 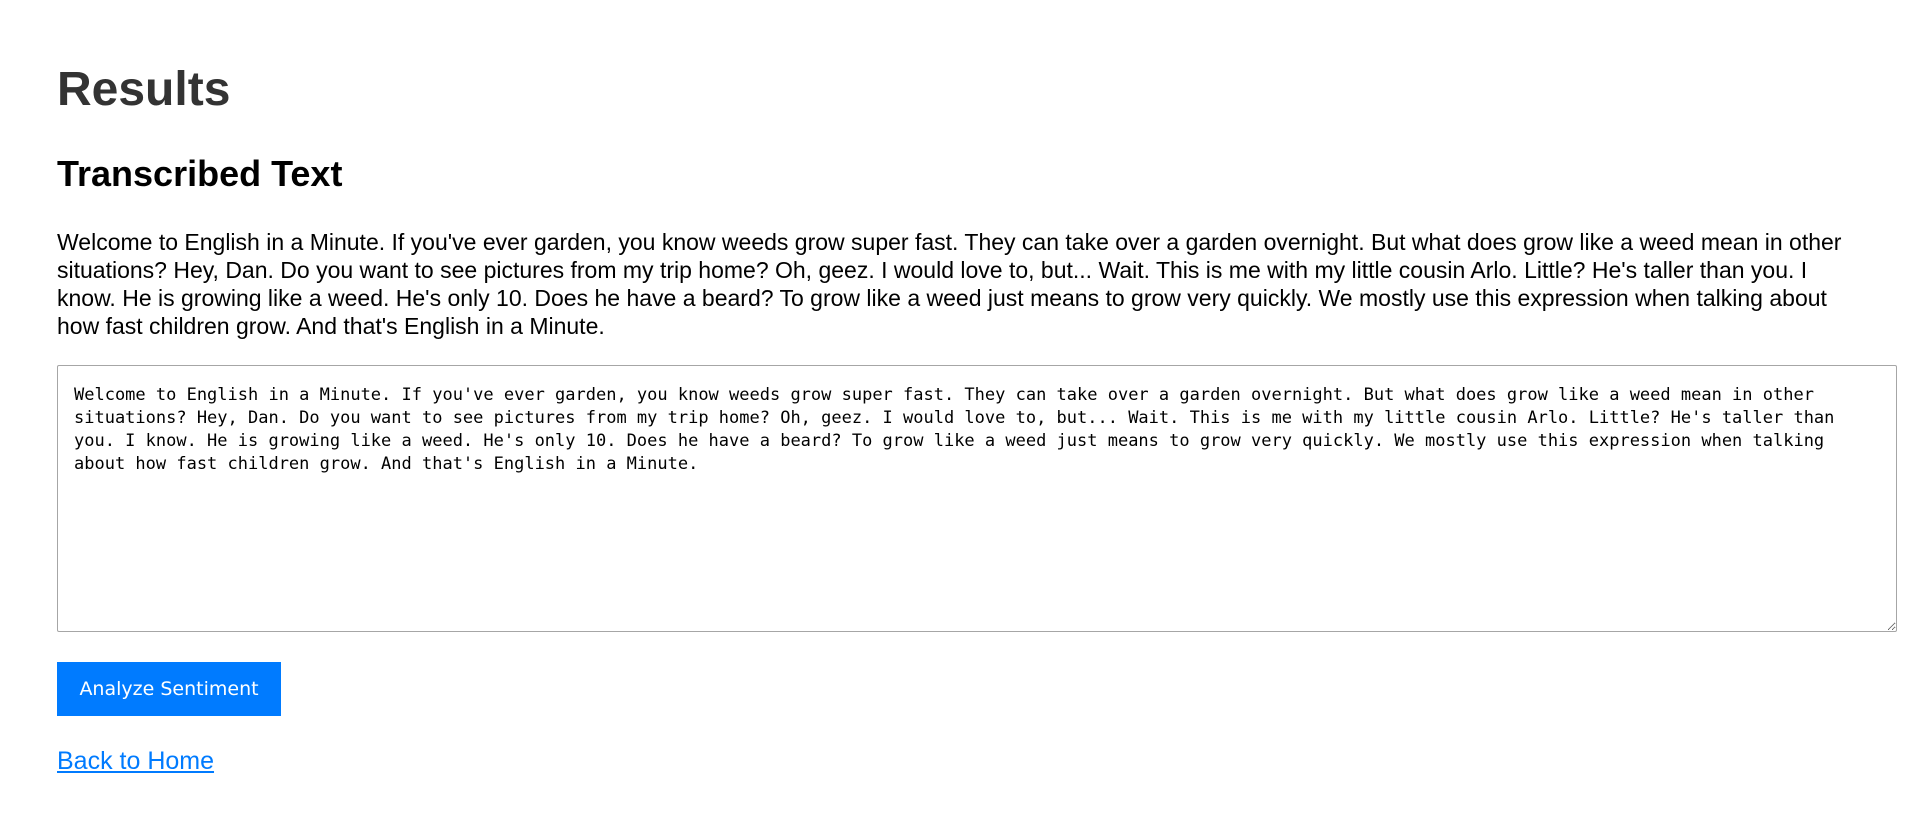 I want to click on analyze-sentiment-button: Analyze Sentiment, so click(x=169, y=689).